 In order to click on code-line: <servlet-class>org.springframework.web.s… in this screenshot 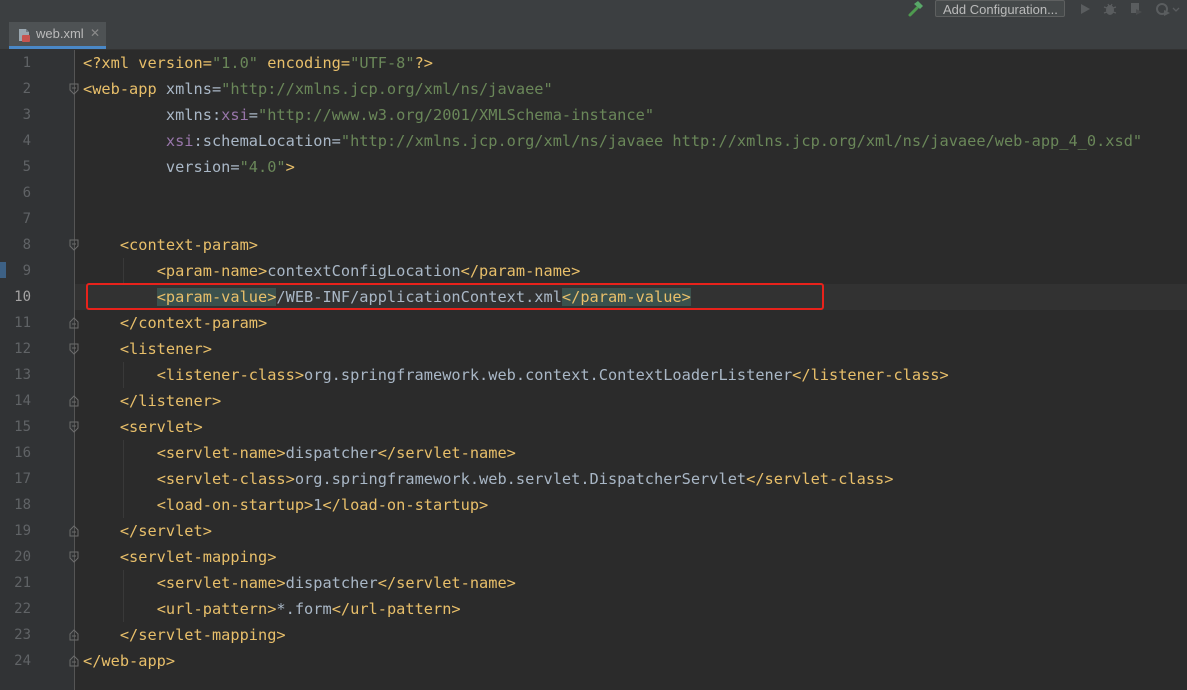, I will do `click(525, 479)`.